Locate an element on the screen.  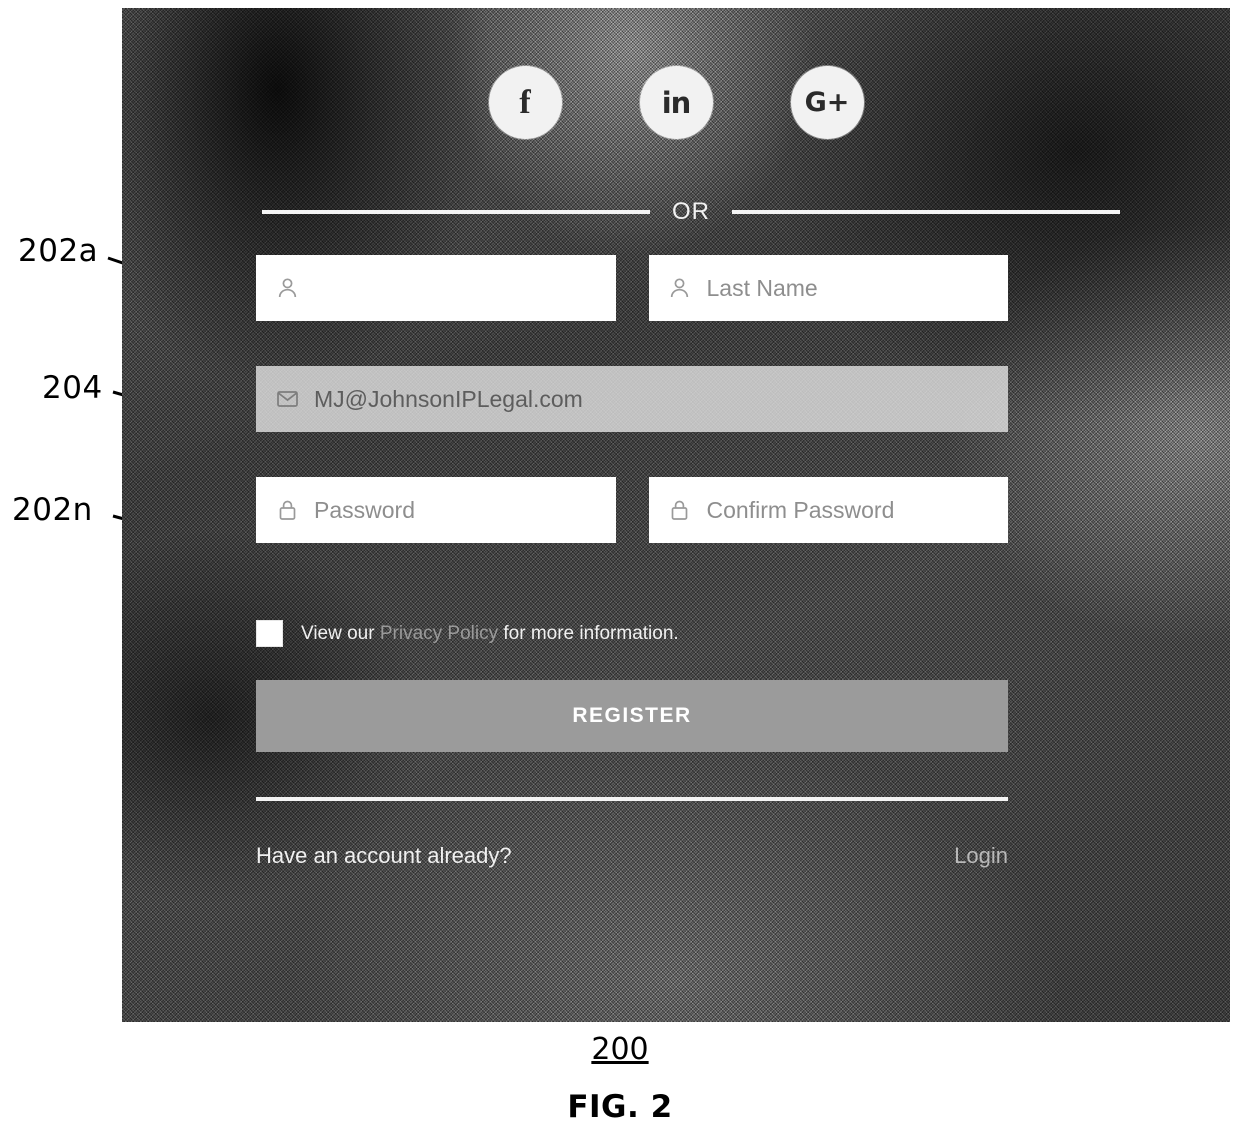
confirm-password-placeholder: Confirm Password is located at coordinates (800, 509).